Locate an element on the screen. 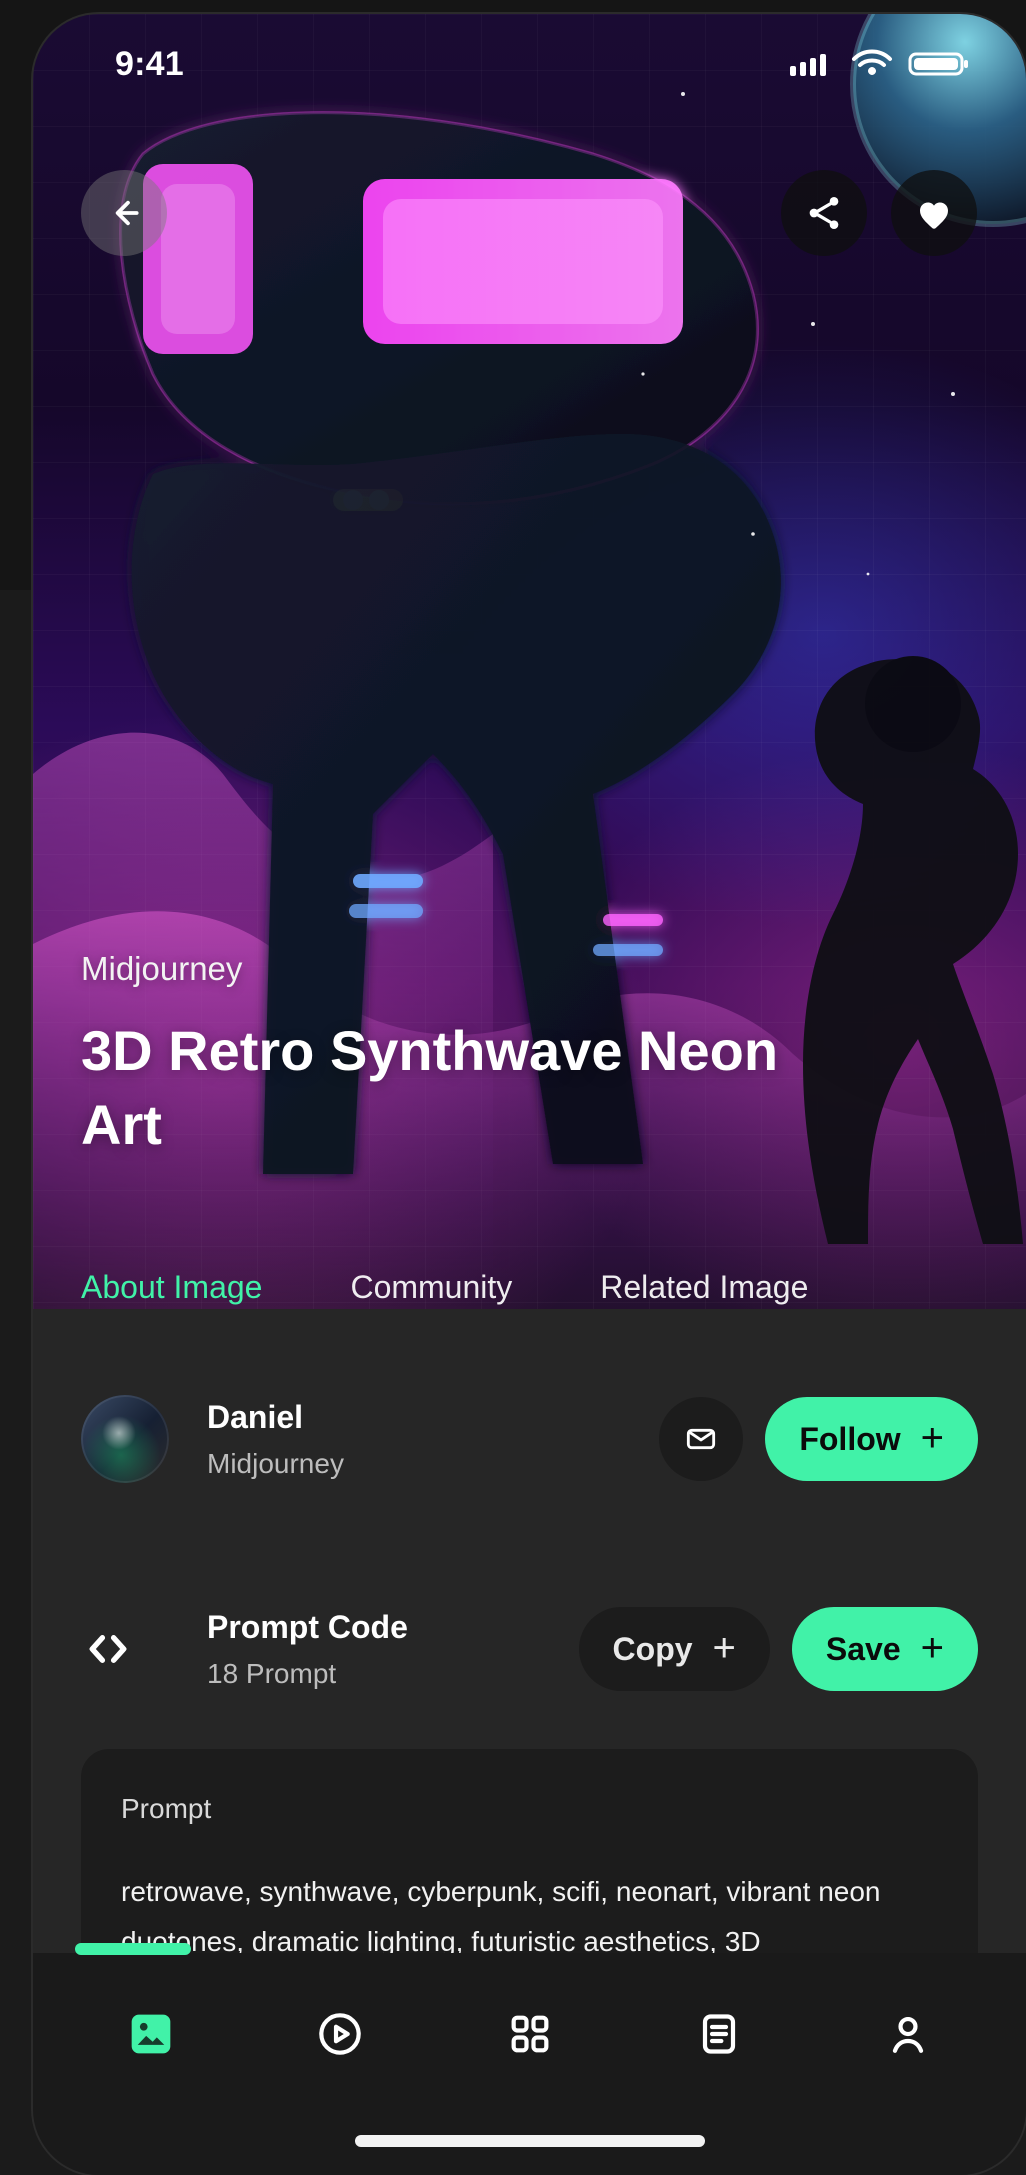 The height and width of the screenshot is (2175, 1026). tab-community: Community is located at coordinates (431, 1289).